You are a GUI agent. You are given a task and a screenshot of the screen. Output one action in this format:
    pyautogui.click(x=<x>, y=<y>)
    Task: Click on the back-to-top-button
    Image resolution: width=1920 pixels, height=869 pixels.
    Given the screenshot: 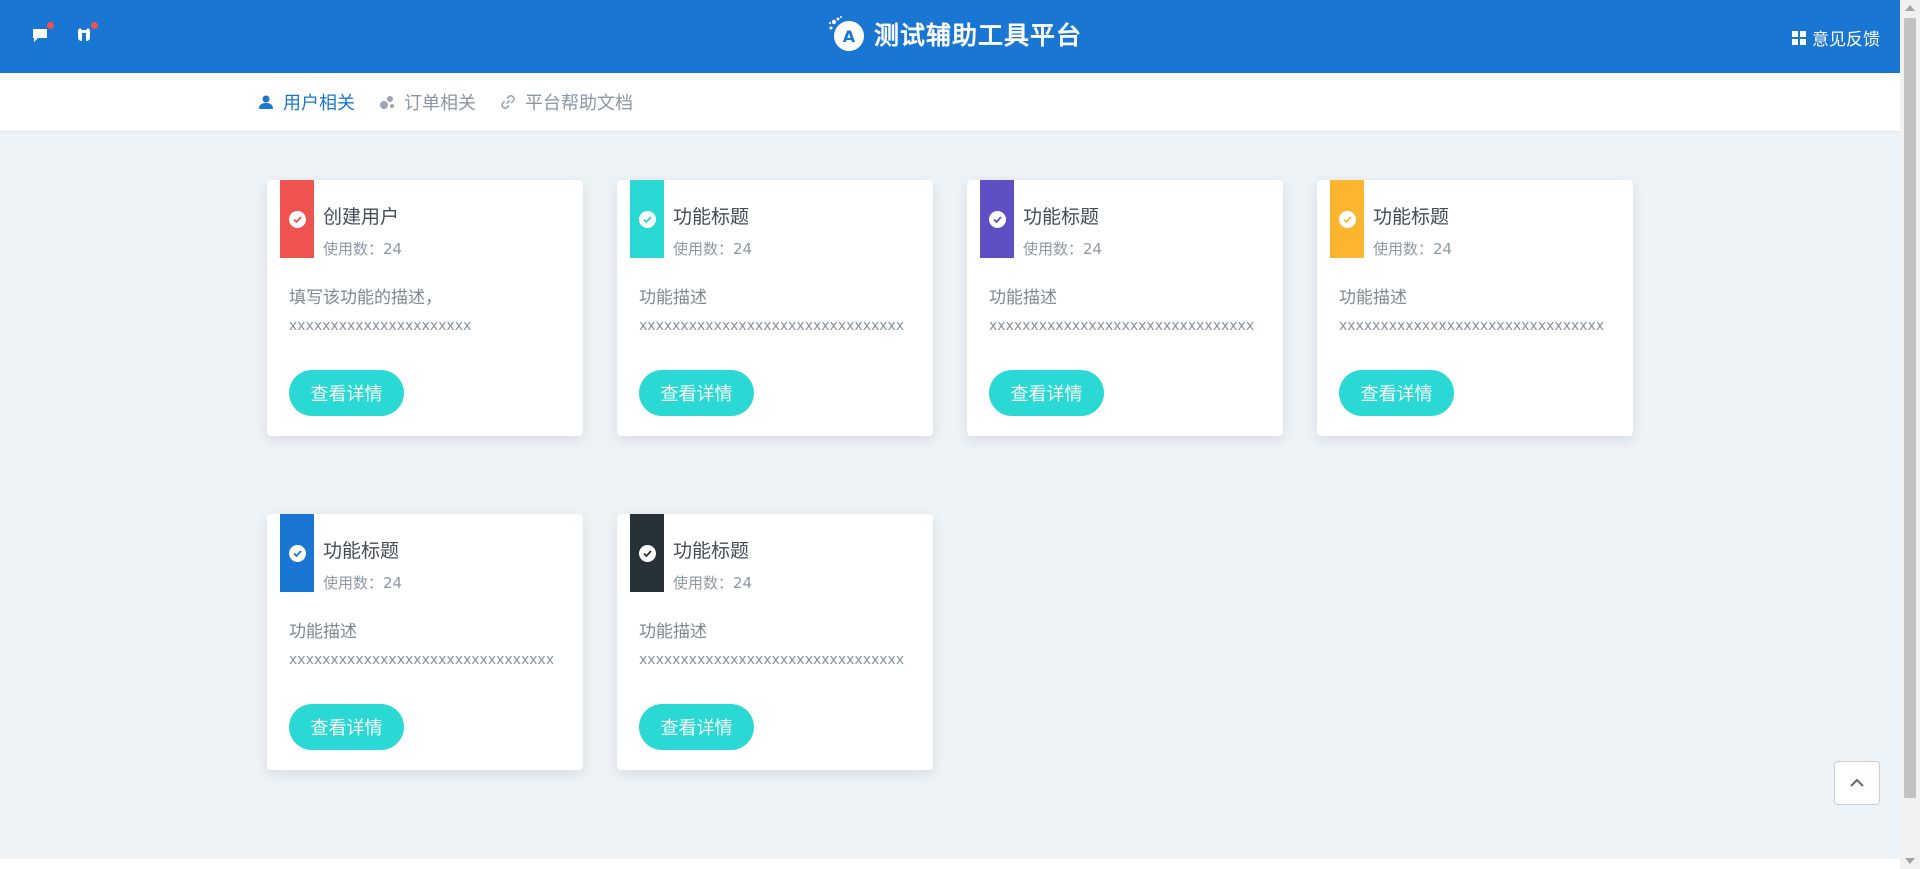 What is the action you would take?
    pyautogui.click(x=1857, y=783)
    